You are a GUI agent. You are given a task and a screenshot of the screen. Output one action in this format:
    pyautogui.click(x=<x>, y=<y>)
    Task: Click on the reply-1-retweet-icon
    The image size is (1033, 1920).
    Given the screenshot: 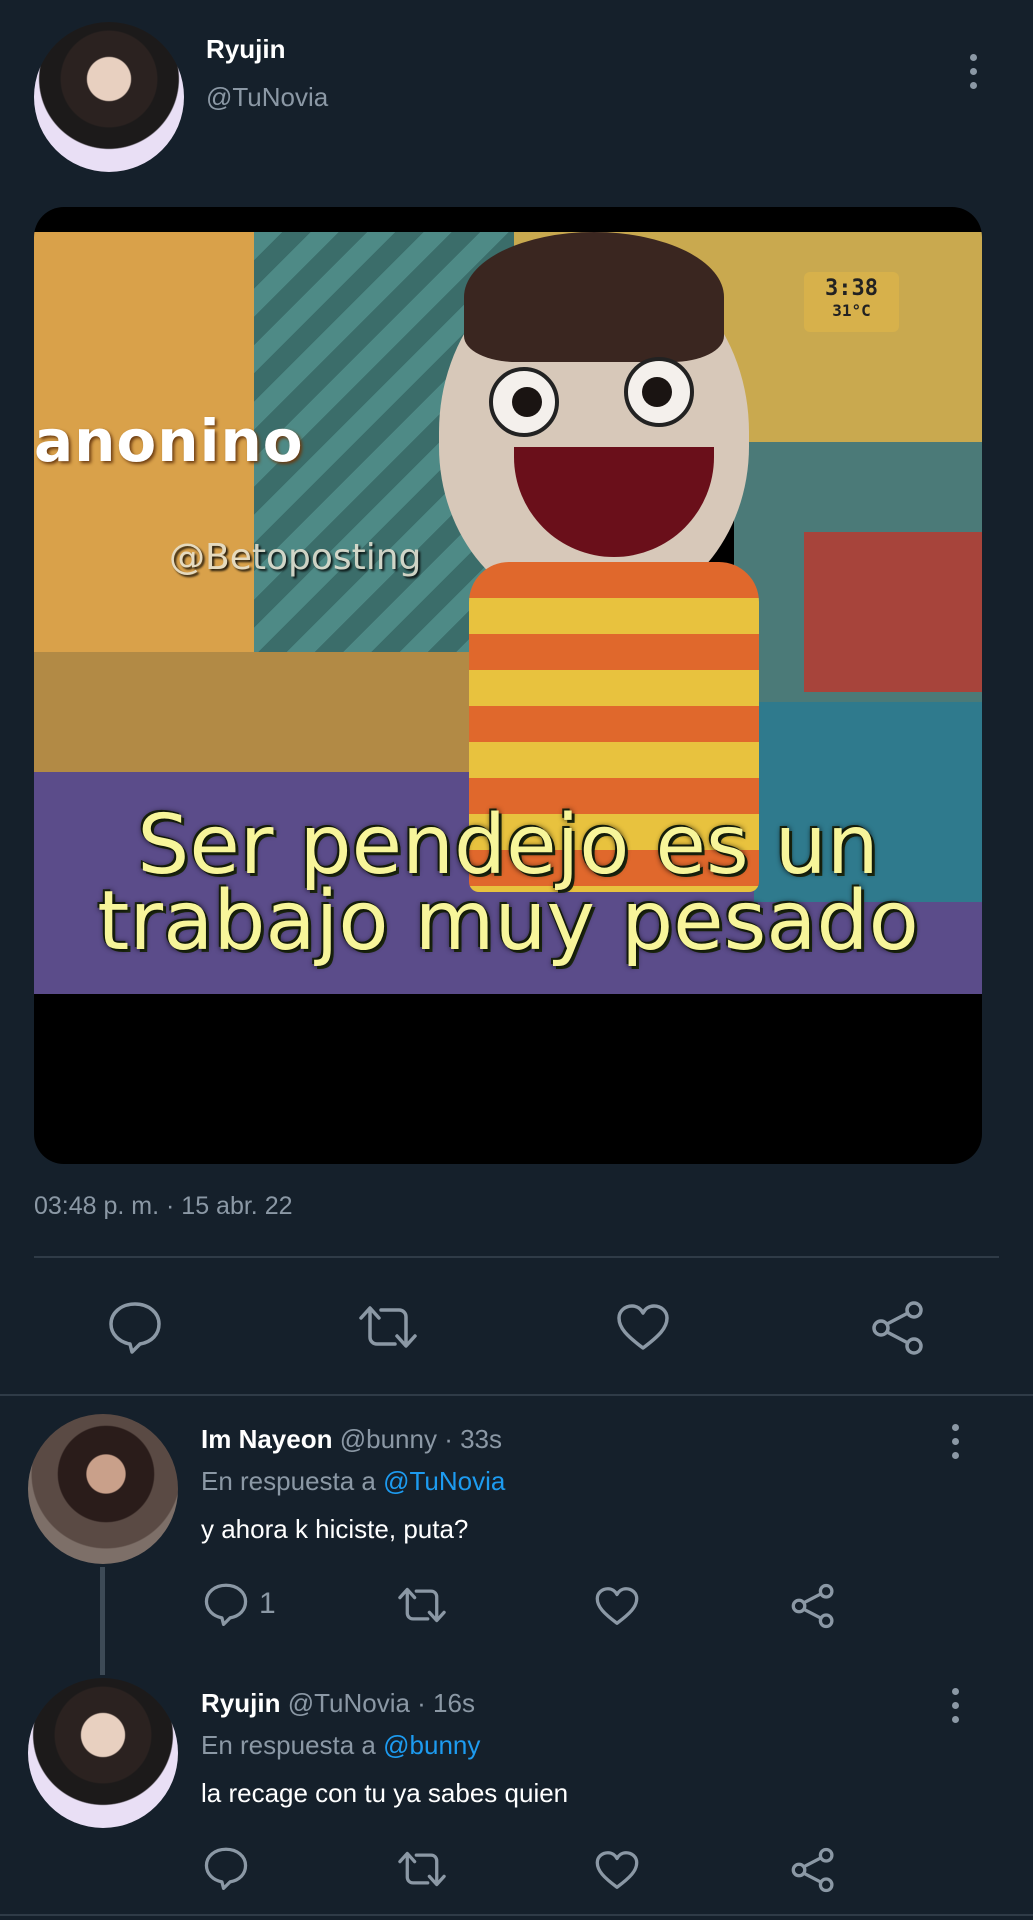 What is the action you would take?
    pyautogui.click(x=422, y=1605)
    